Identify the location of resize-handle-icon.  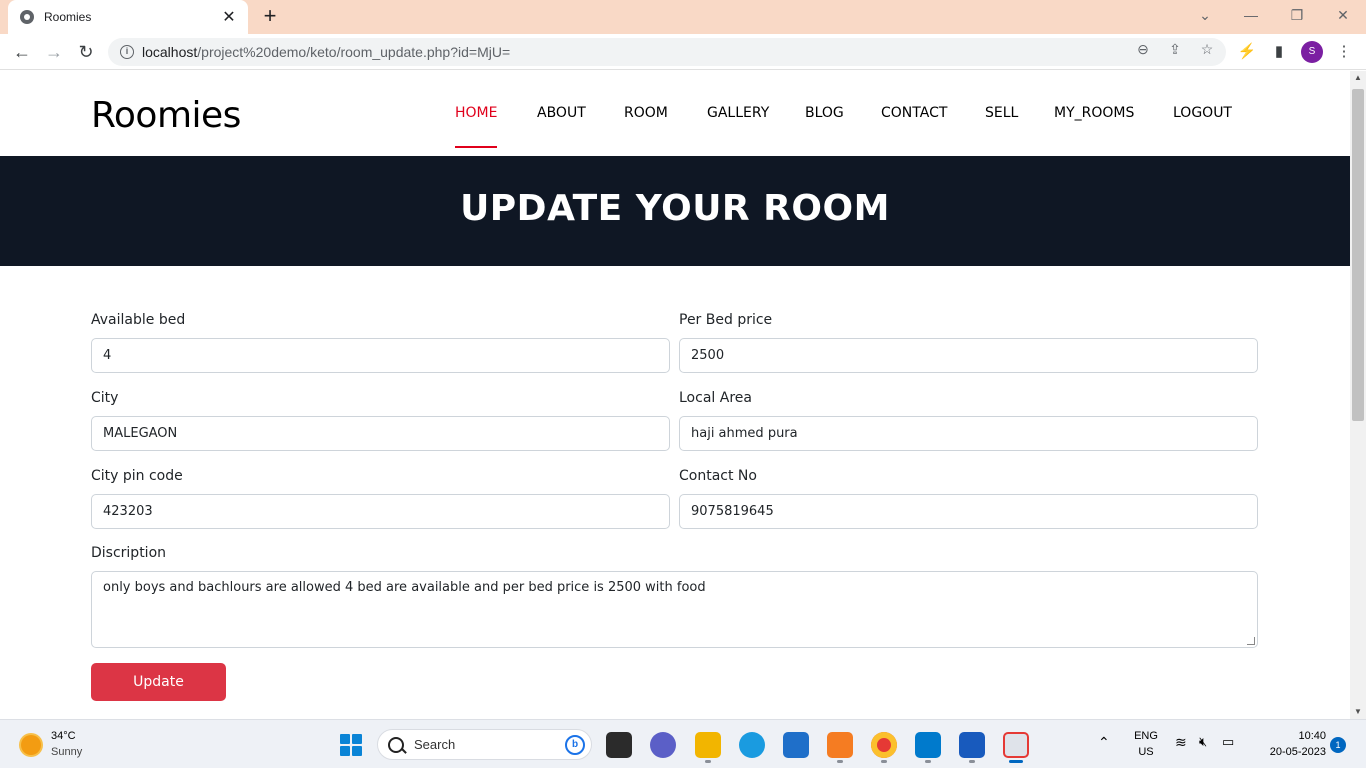
(1251, 641).